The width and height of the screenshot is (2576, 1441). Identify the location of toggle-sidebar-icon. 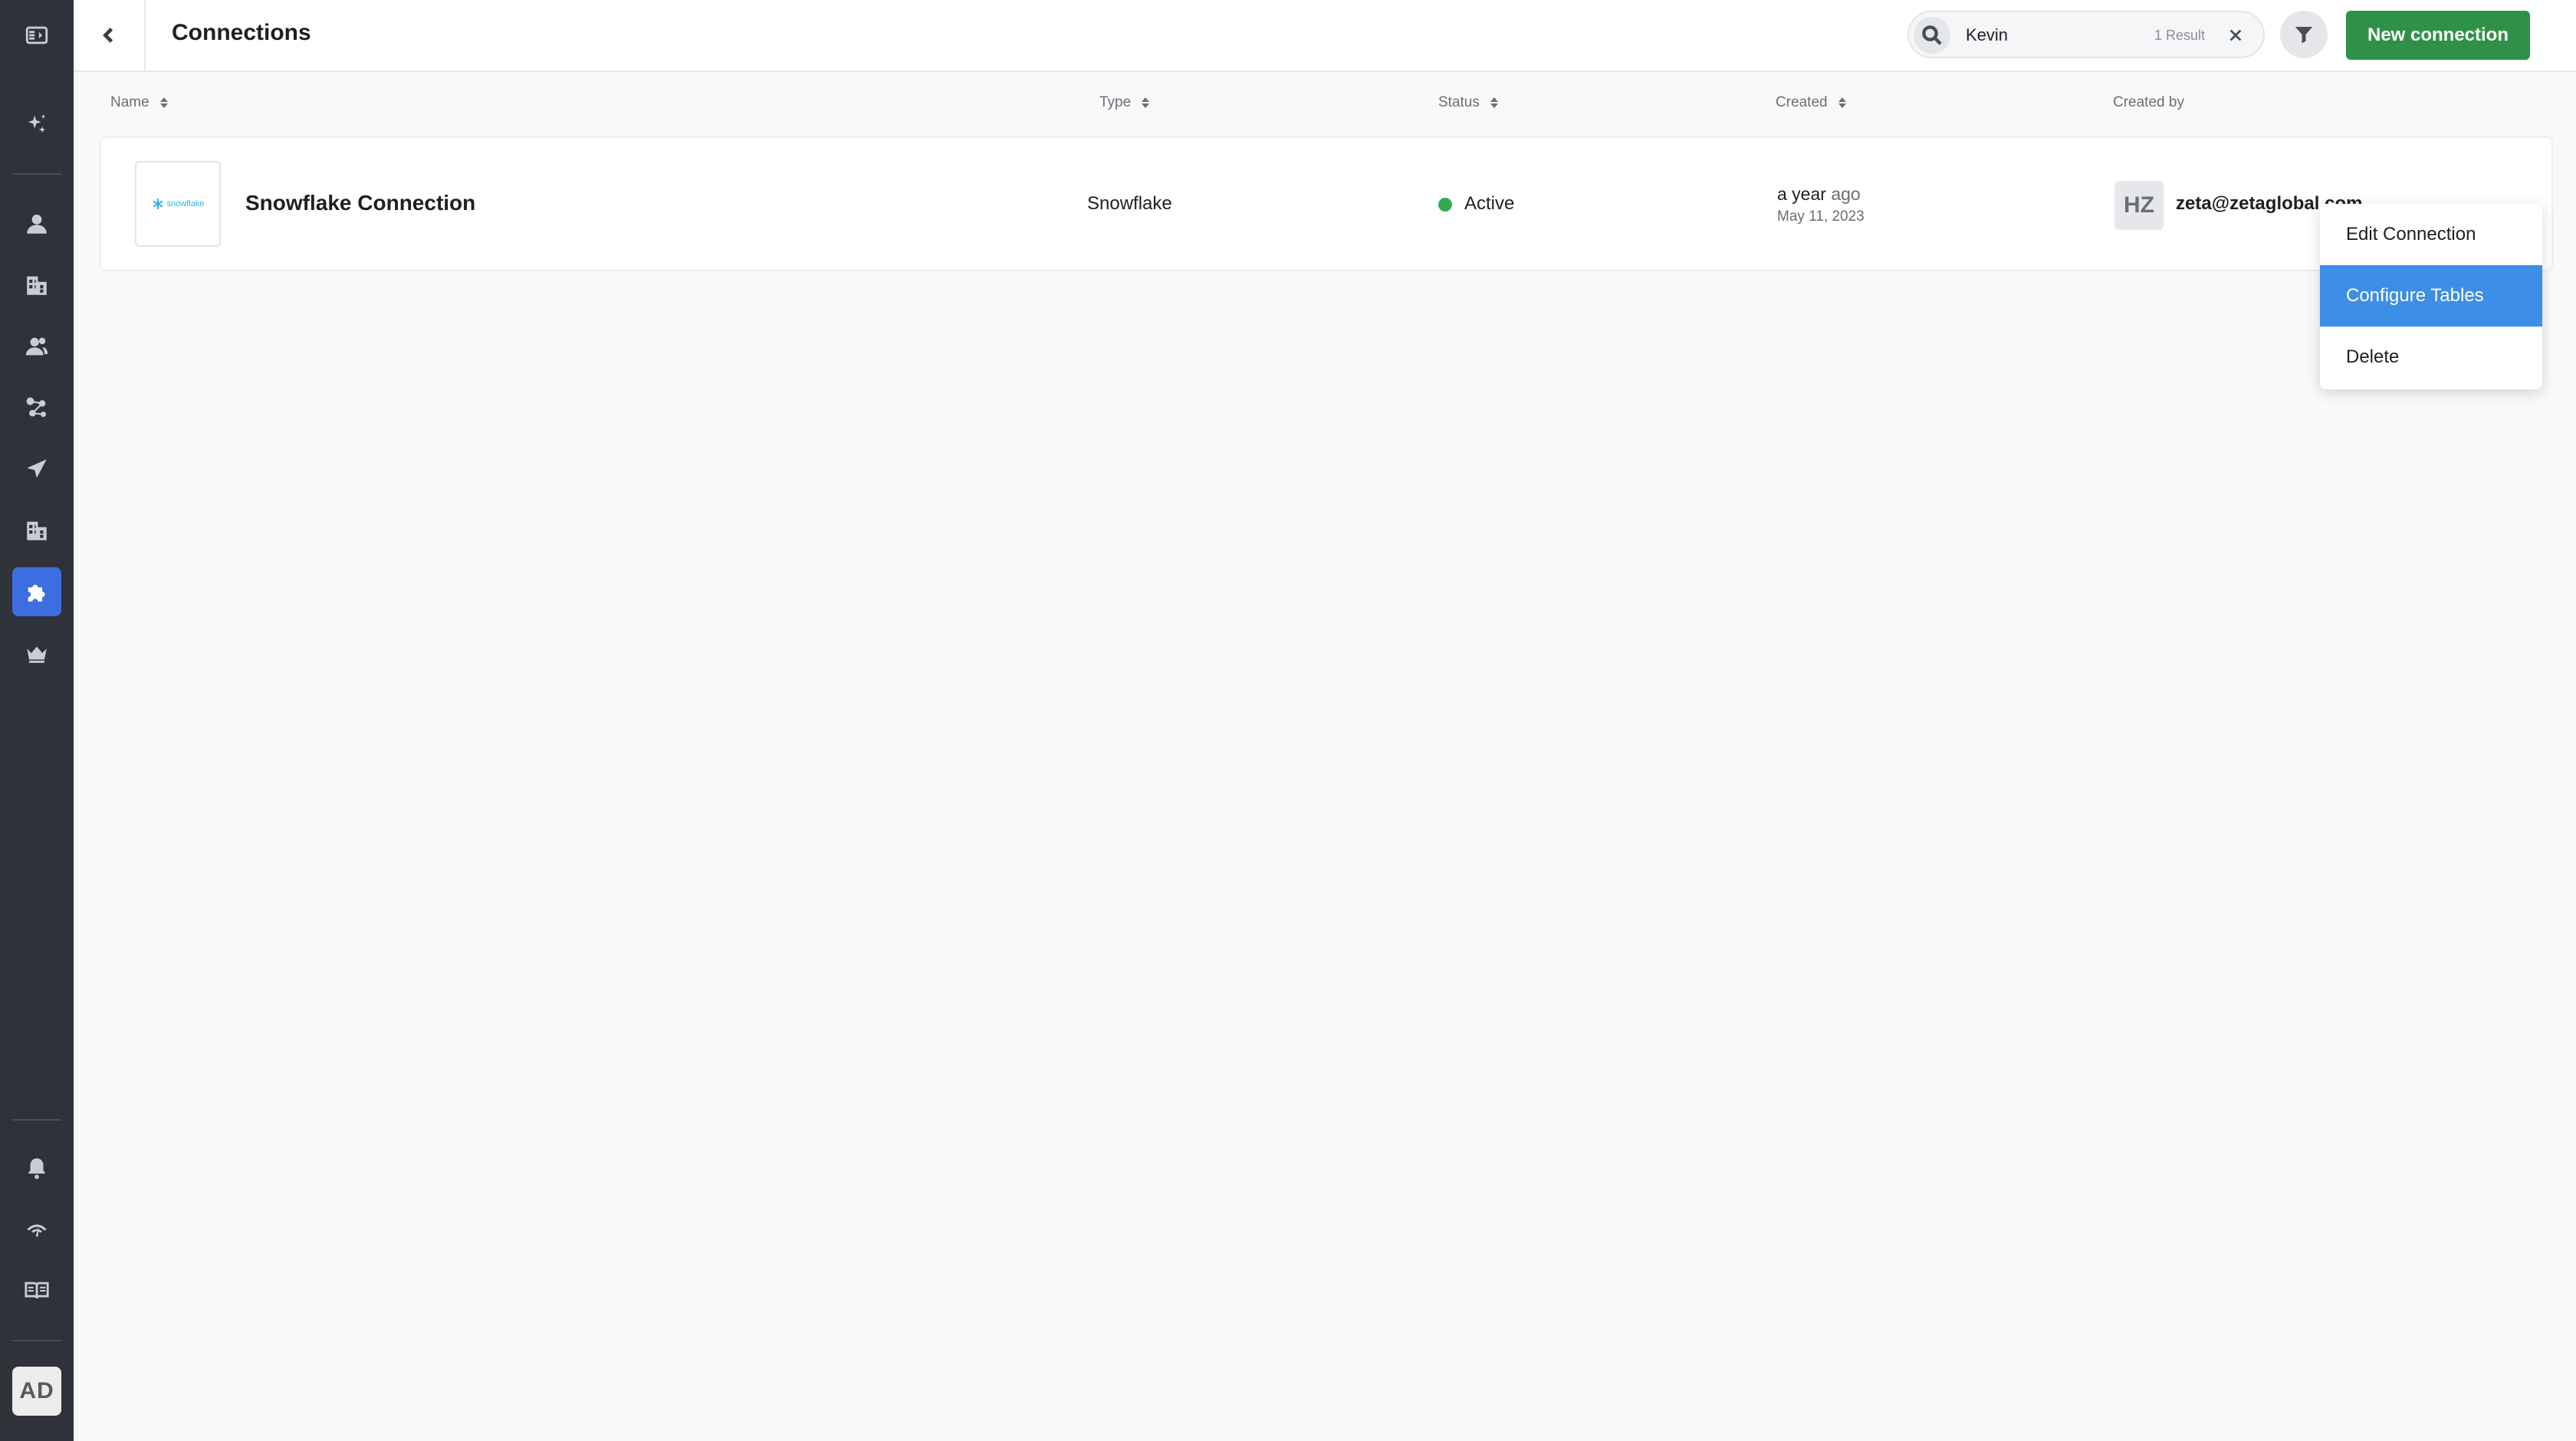
(36, 35).